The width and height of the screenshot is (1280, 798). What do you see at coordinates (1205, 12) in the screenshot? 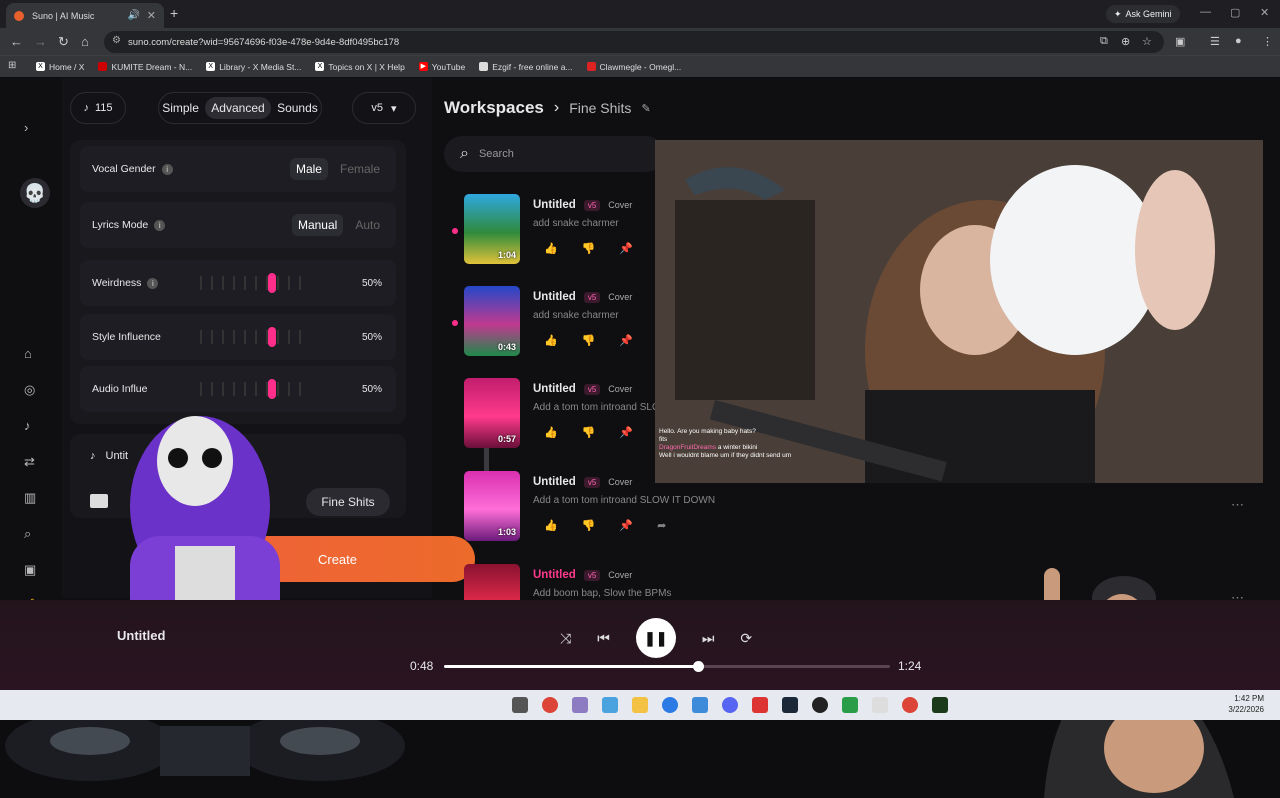
I see `minimize-window-icon: —` at bounding box center [1205, 12].